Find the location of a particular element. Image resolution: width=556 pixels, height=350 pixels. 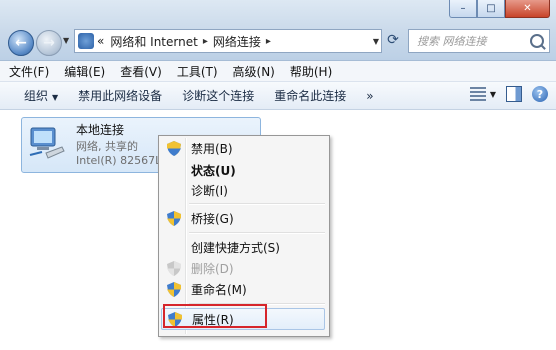

menu-label-delete: 删除(D) is located at coordinates (212, 268).